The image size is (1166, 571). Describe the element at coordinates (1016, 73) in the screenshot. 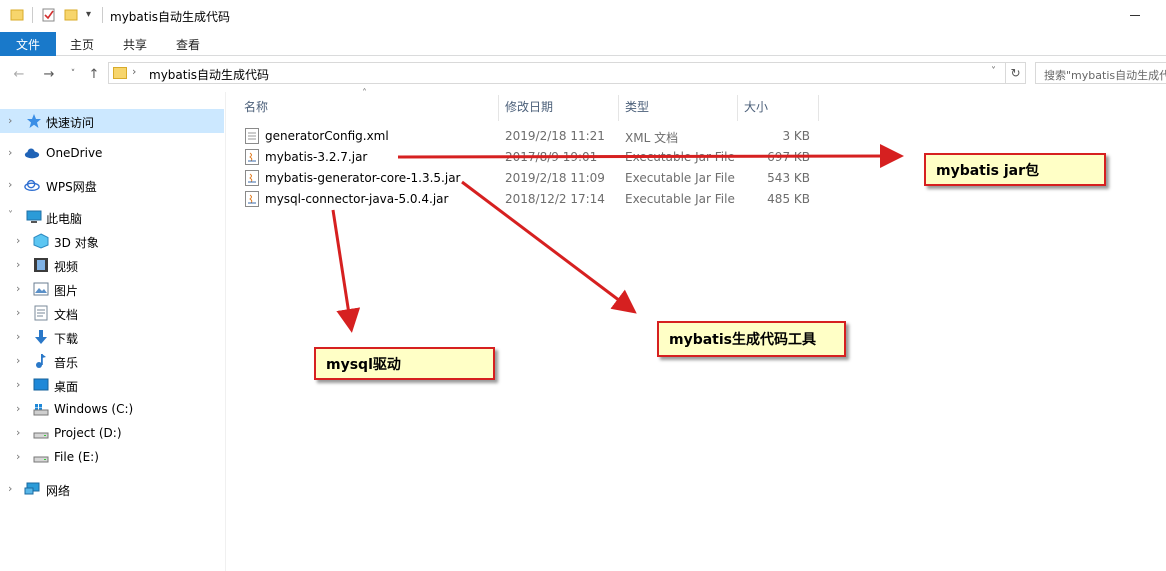

I see `refresh-button: ↻` at that location.